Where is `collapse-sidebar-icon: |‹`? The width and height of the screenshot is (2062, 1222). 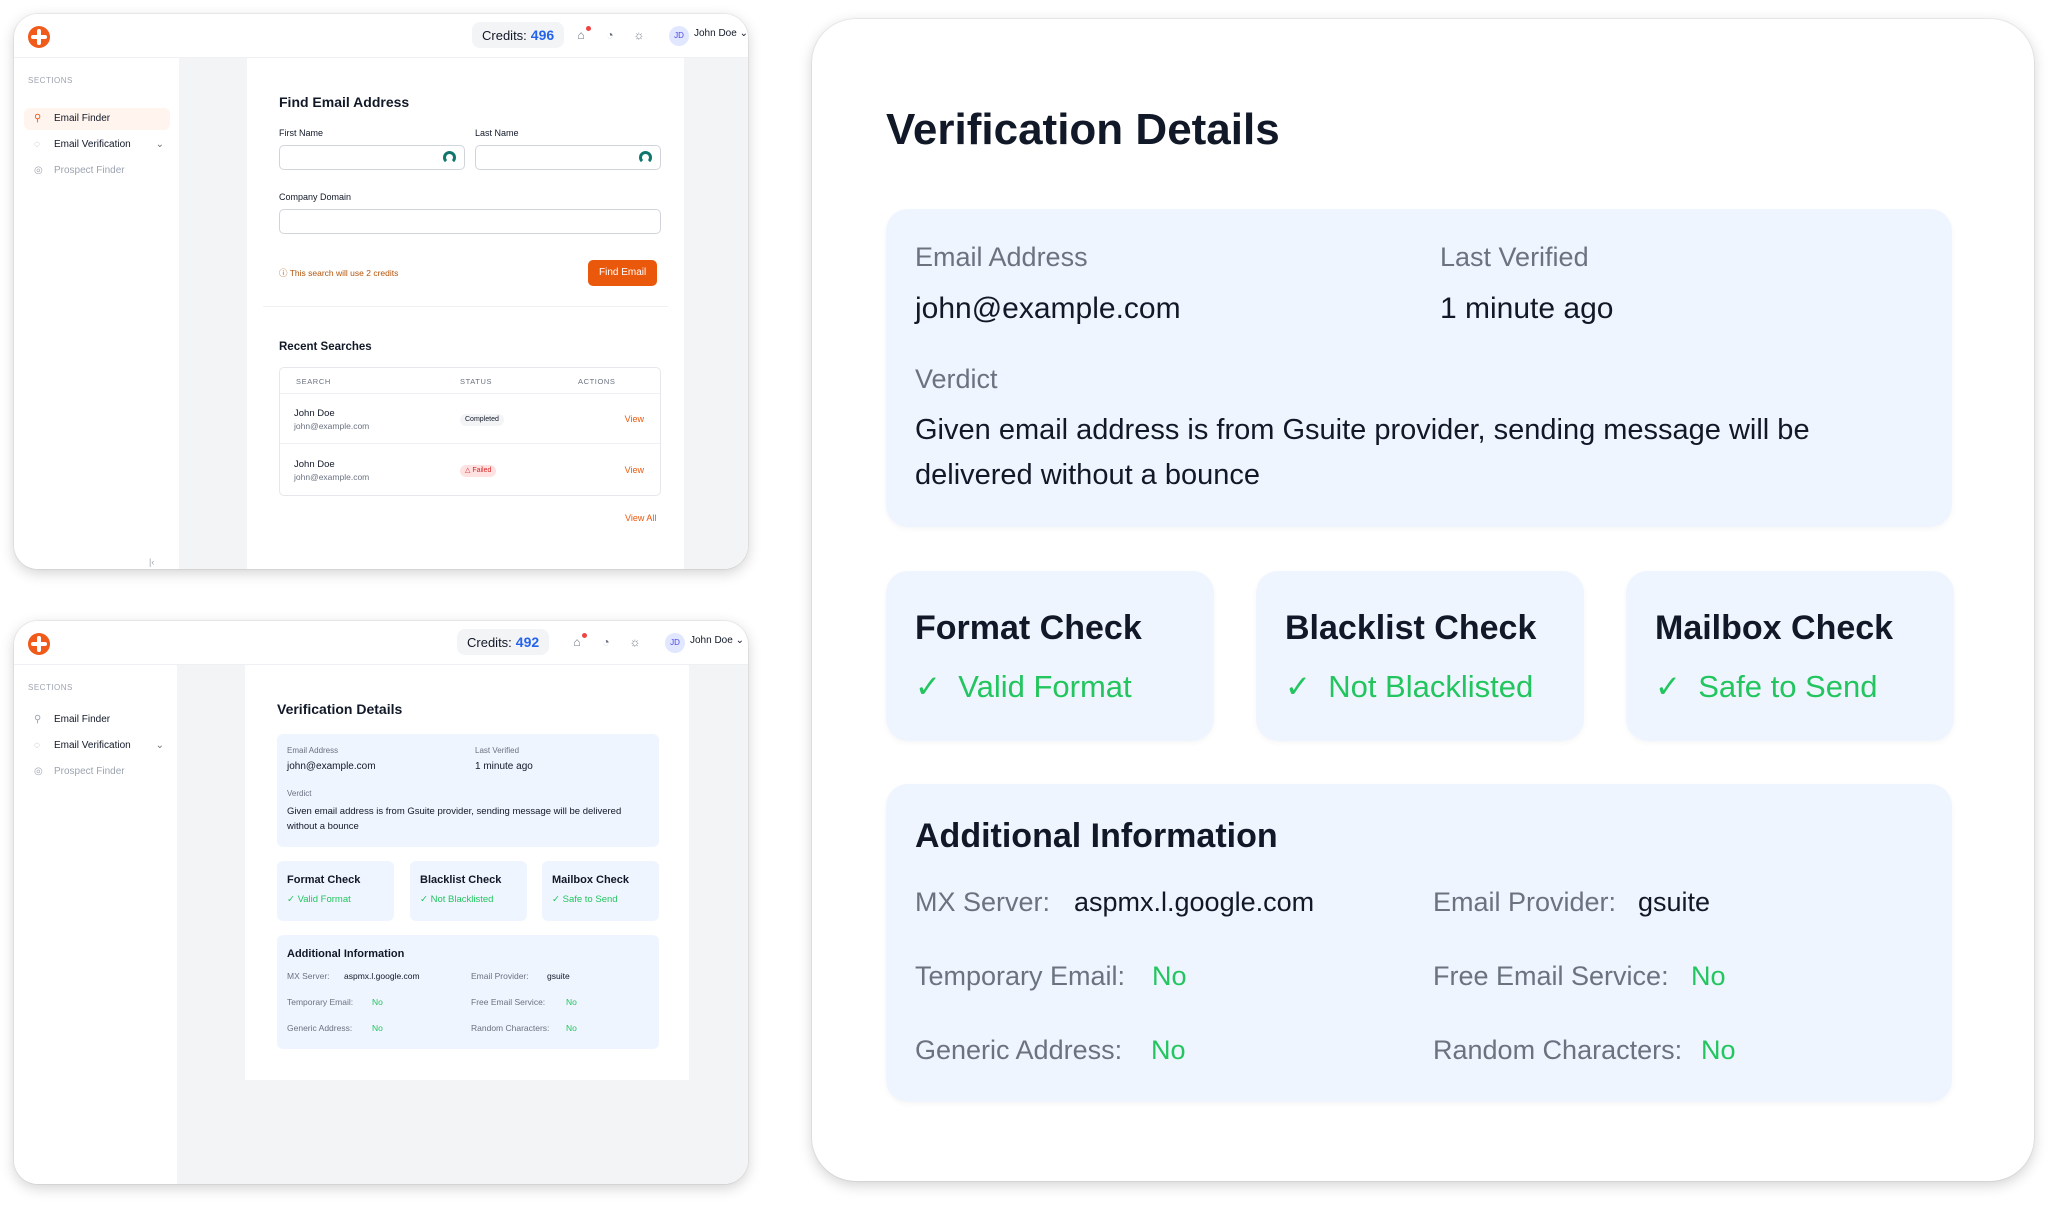 collapse-sidebar-icon: |‹ is located at coordinates (151, 562).